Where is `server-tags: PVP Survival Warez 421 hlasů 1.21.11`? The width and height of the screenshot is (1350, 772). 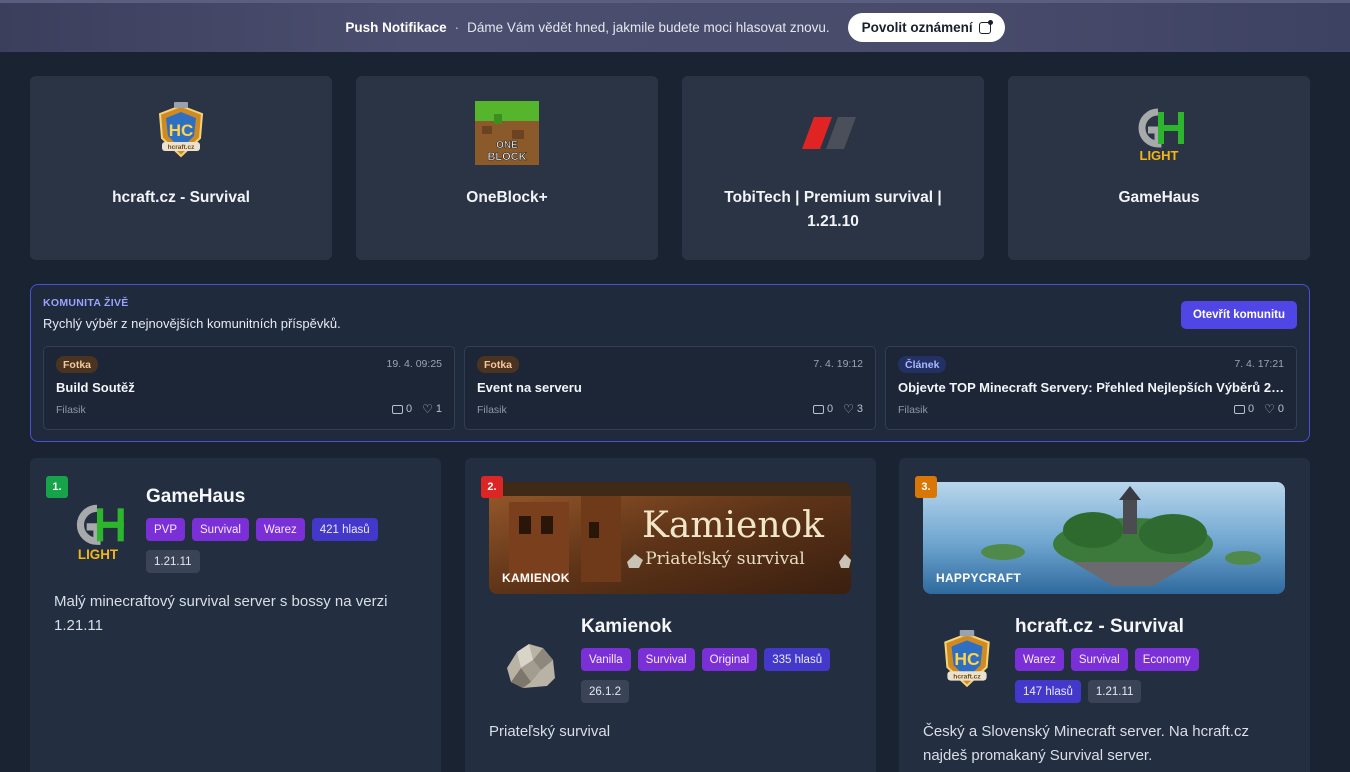
server-tags: PVP Survival Warez 421 hlasů 1.21.11 is located at coordinates (291, 550).